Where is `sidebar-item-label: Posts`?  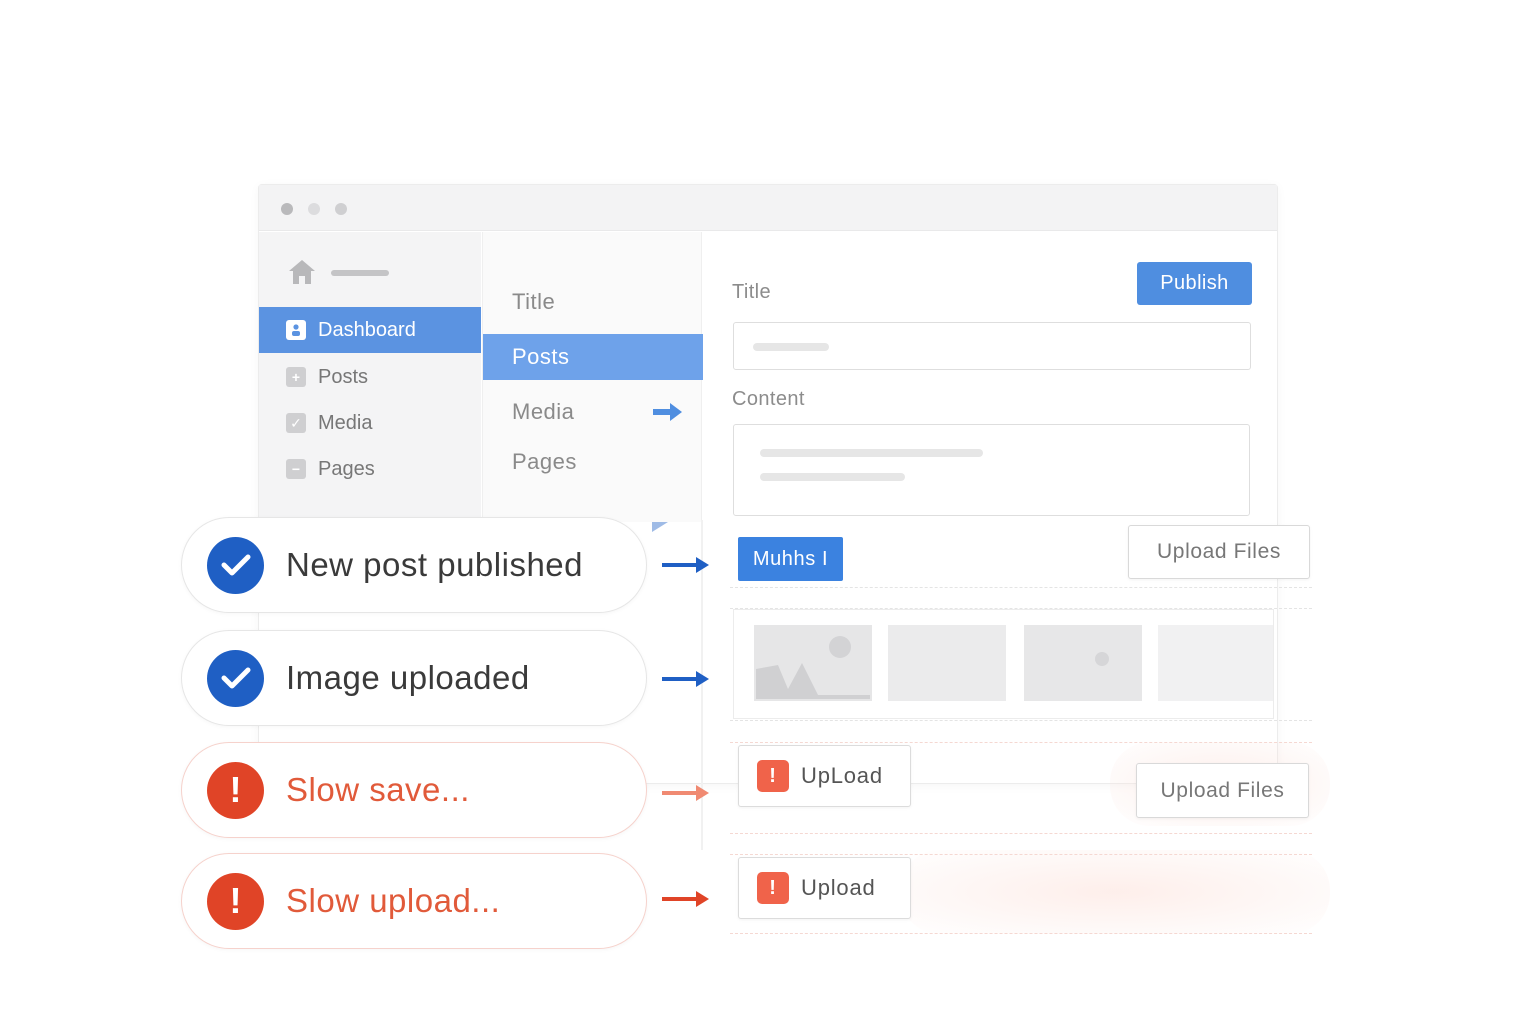
sidebar-item-label: Posts is located at coordinates (343, 376).